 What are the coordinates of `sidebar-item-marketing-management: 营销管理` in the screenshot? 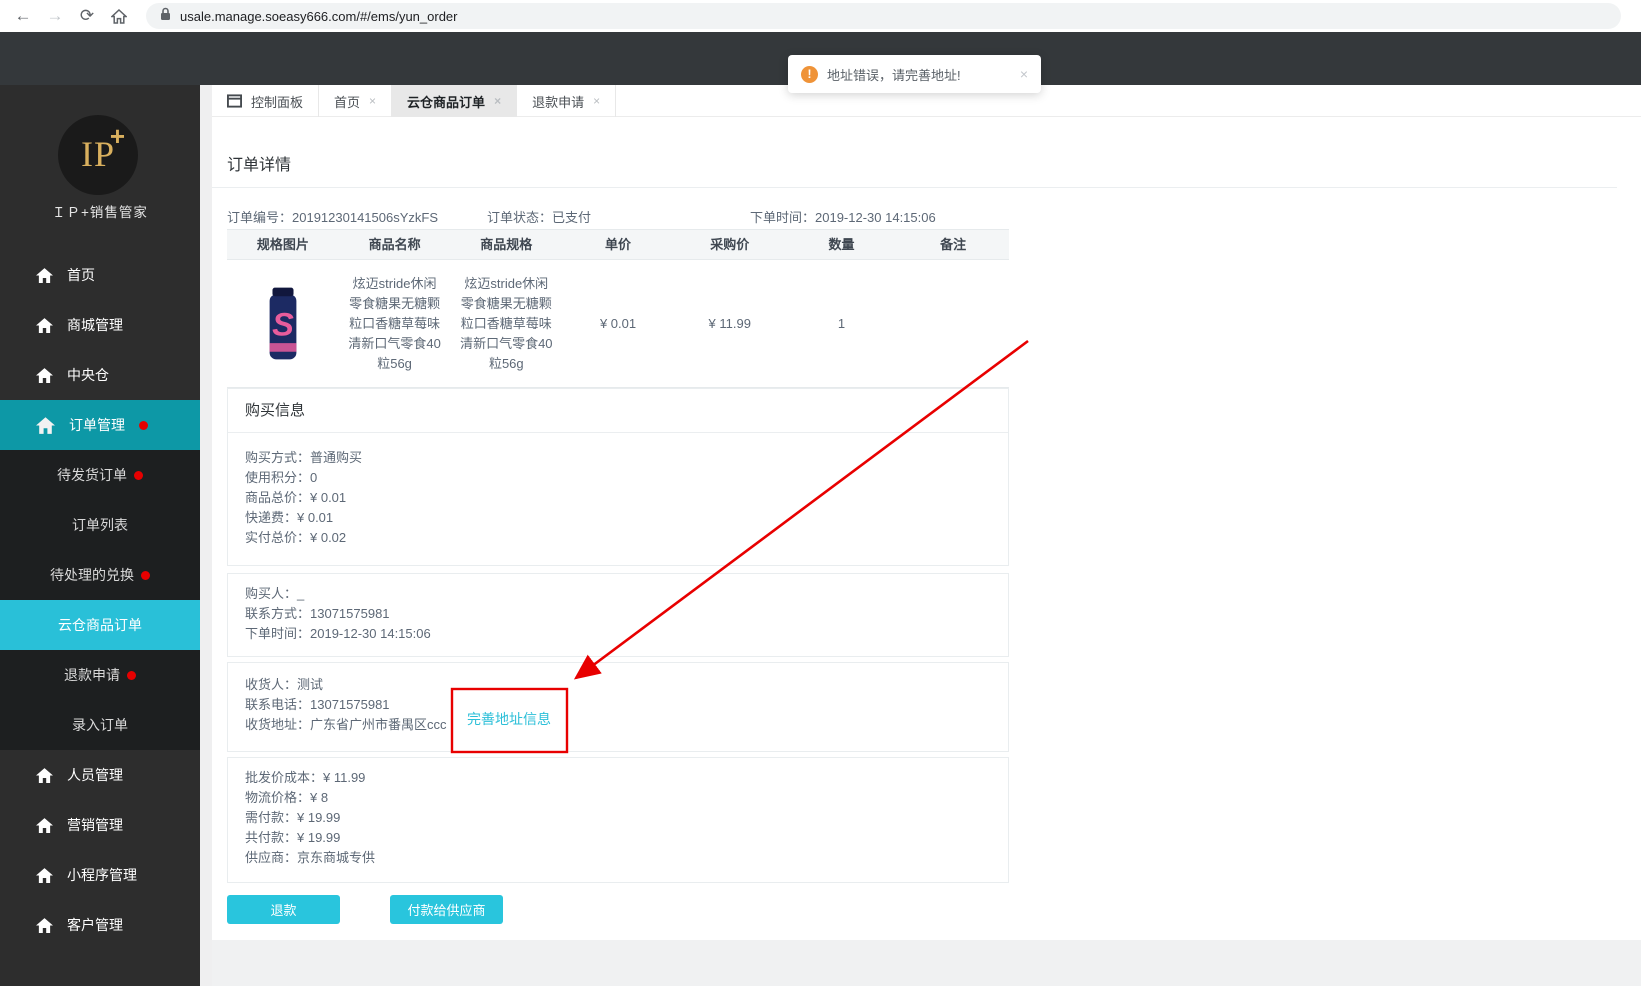 It's located at (100, 825).